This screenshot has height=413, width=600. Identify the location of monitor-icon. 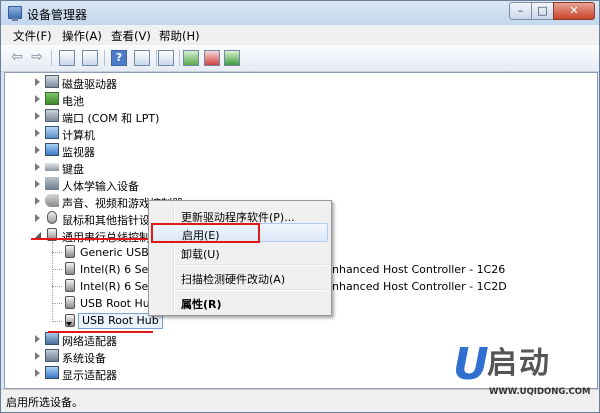
(52, 149).